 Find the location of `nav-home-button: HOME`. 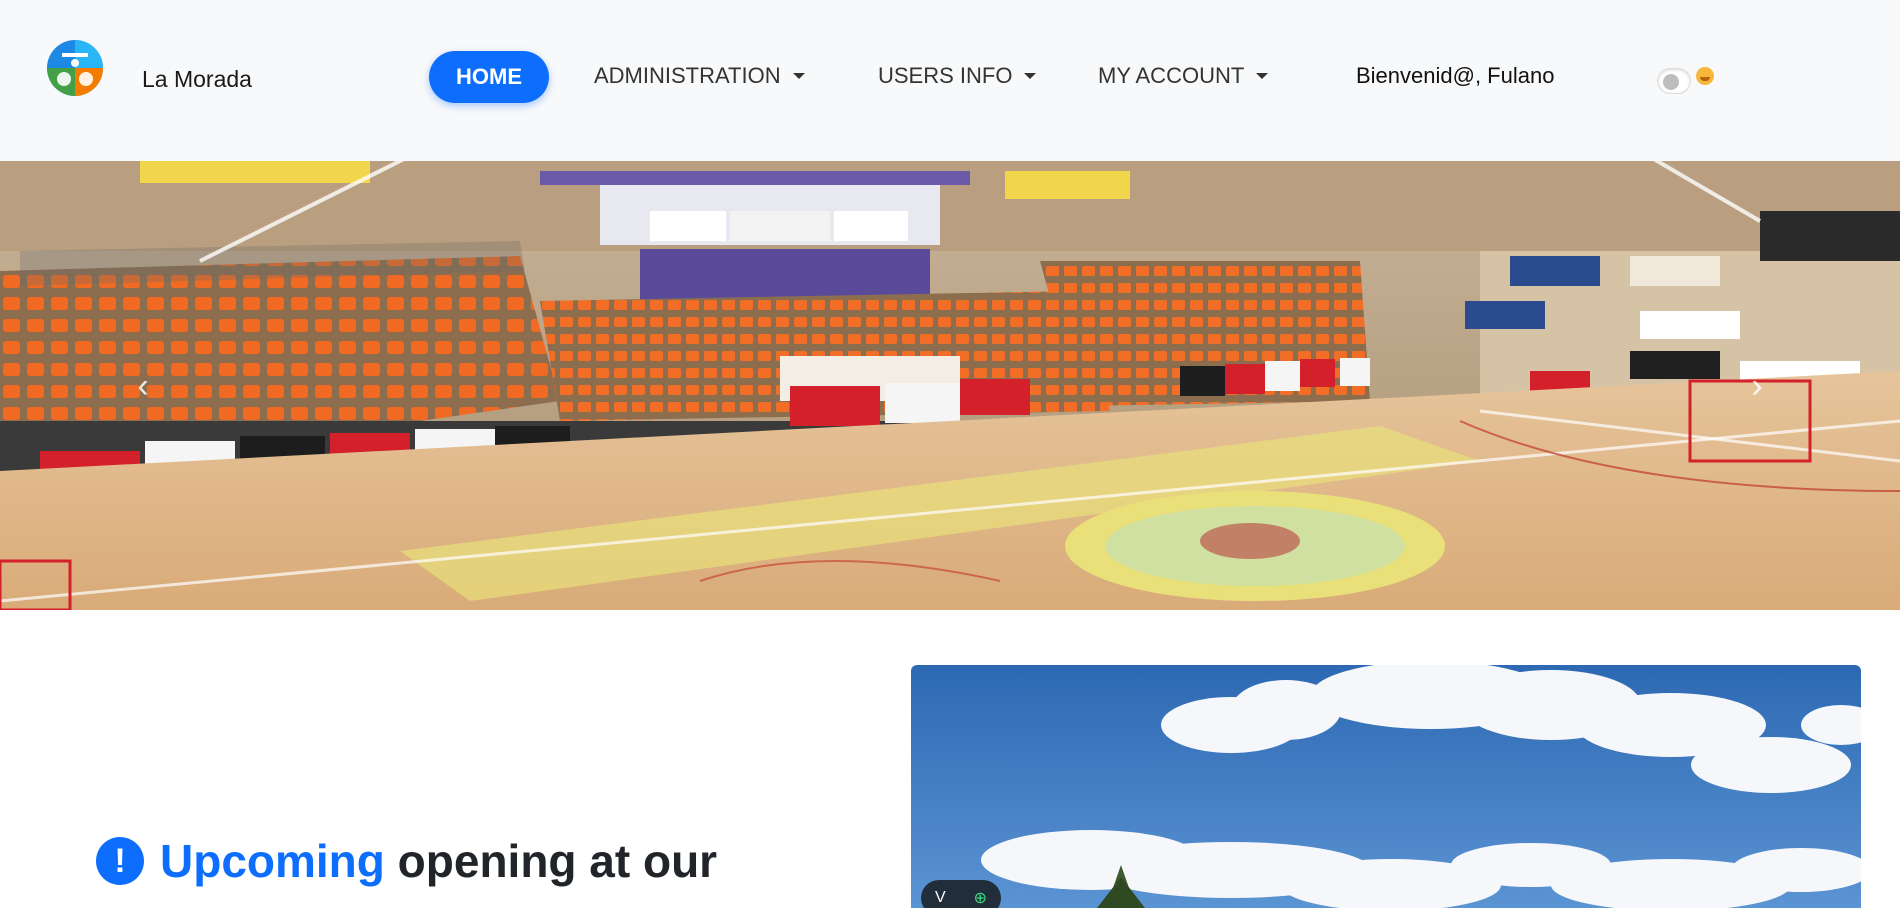

nav-home-button: HOME is located at coordinates (489, 77).